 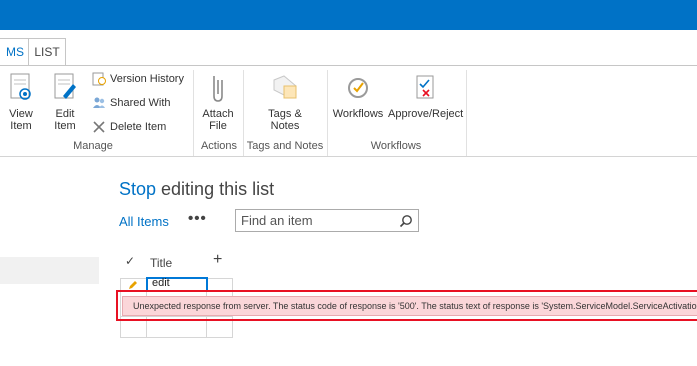 I want to click on version-history-label: Version History, so click(x=147, y=79).